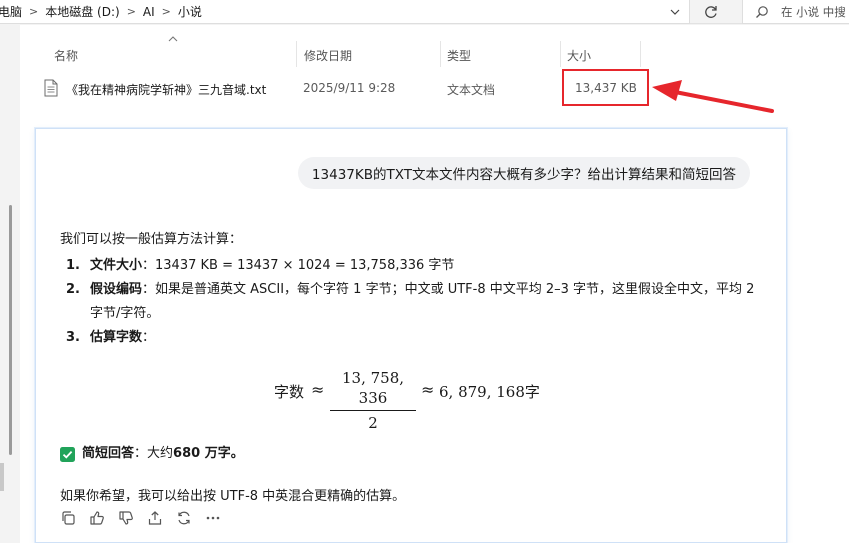 The width and height of the screenshot is (849, 543). I want to click on share-icon, so click(155, 518).